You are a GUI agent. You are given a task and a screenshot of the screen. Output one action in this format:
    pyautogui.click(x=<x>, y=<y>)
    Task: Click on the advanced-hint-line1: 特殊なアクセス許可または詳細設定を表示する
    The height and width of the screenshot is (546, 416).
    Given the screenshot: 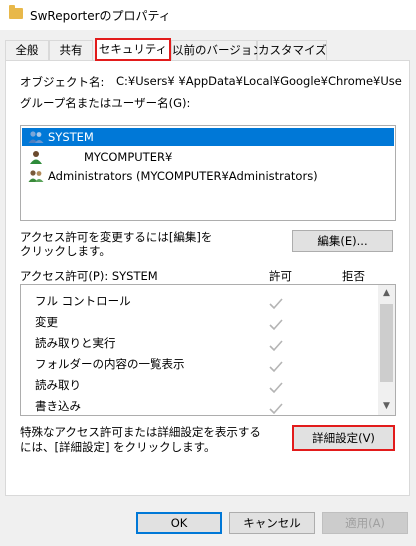 What is the action you would take?
    pyautogui.click(x=140, y=432)
    